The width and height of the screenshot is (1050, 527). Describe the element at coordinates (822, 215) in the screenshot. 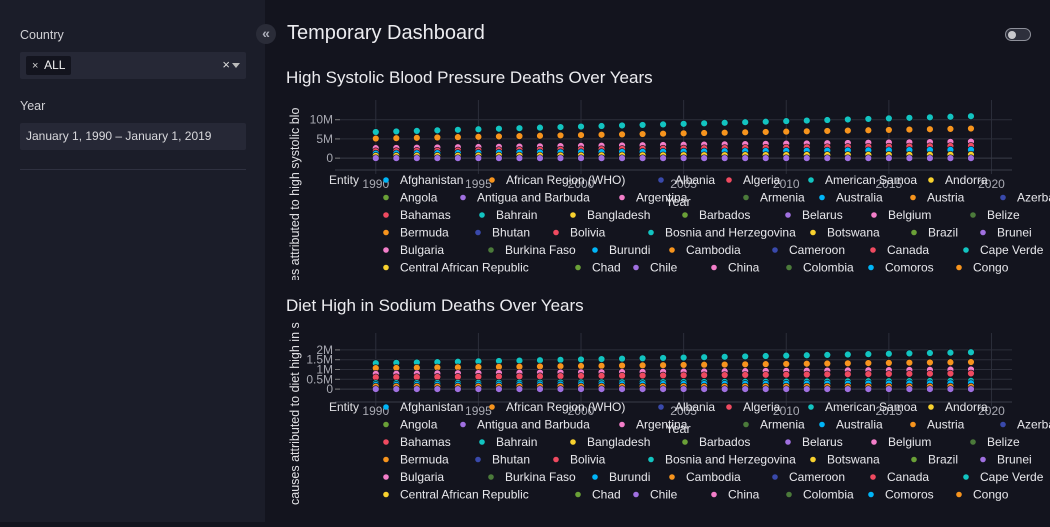

I see `legend-item: Belarus` at that location.